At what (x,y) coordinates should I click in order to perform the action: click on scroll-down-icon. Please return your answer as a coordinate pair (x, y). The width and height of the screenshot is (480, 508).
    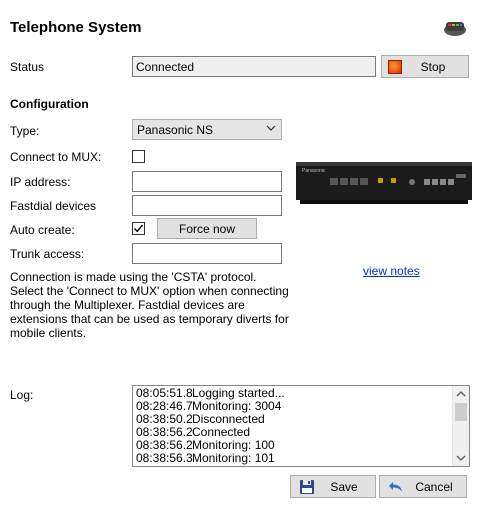
    Looking at the image, I should click on (461, 458).